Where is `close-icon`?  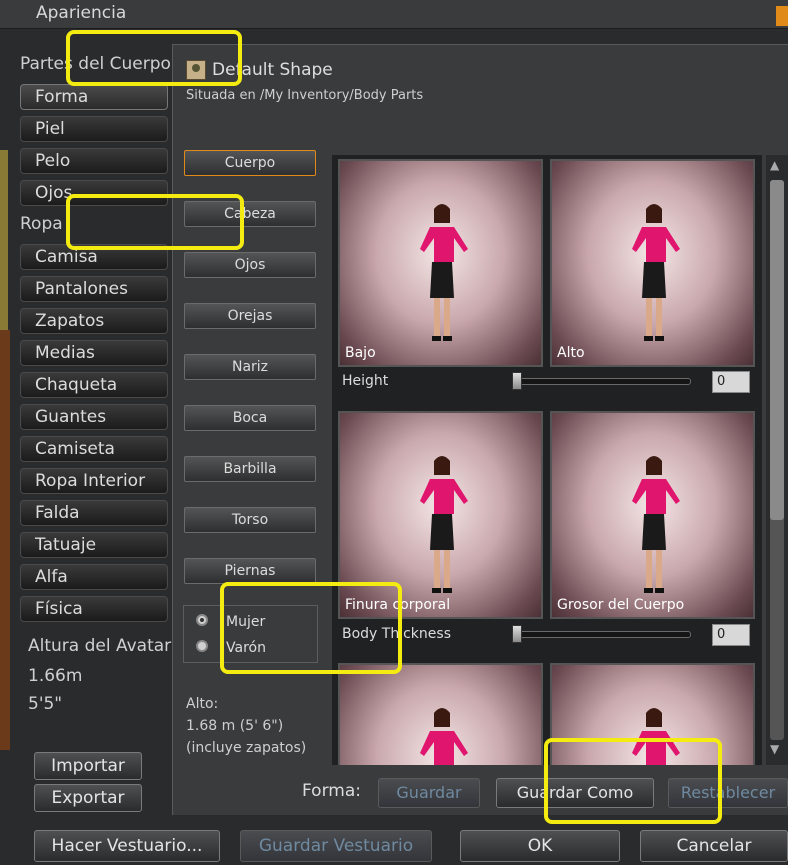 close-icon is located at coordinates (782, 16).